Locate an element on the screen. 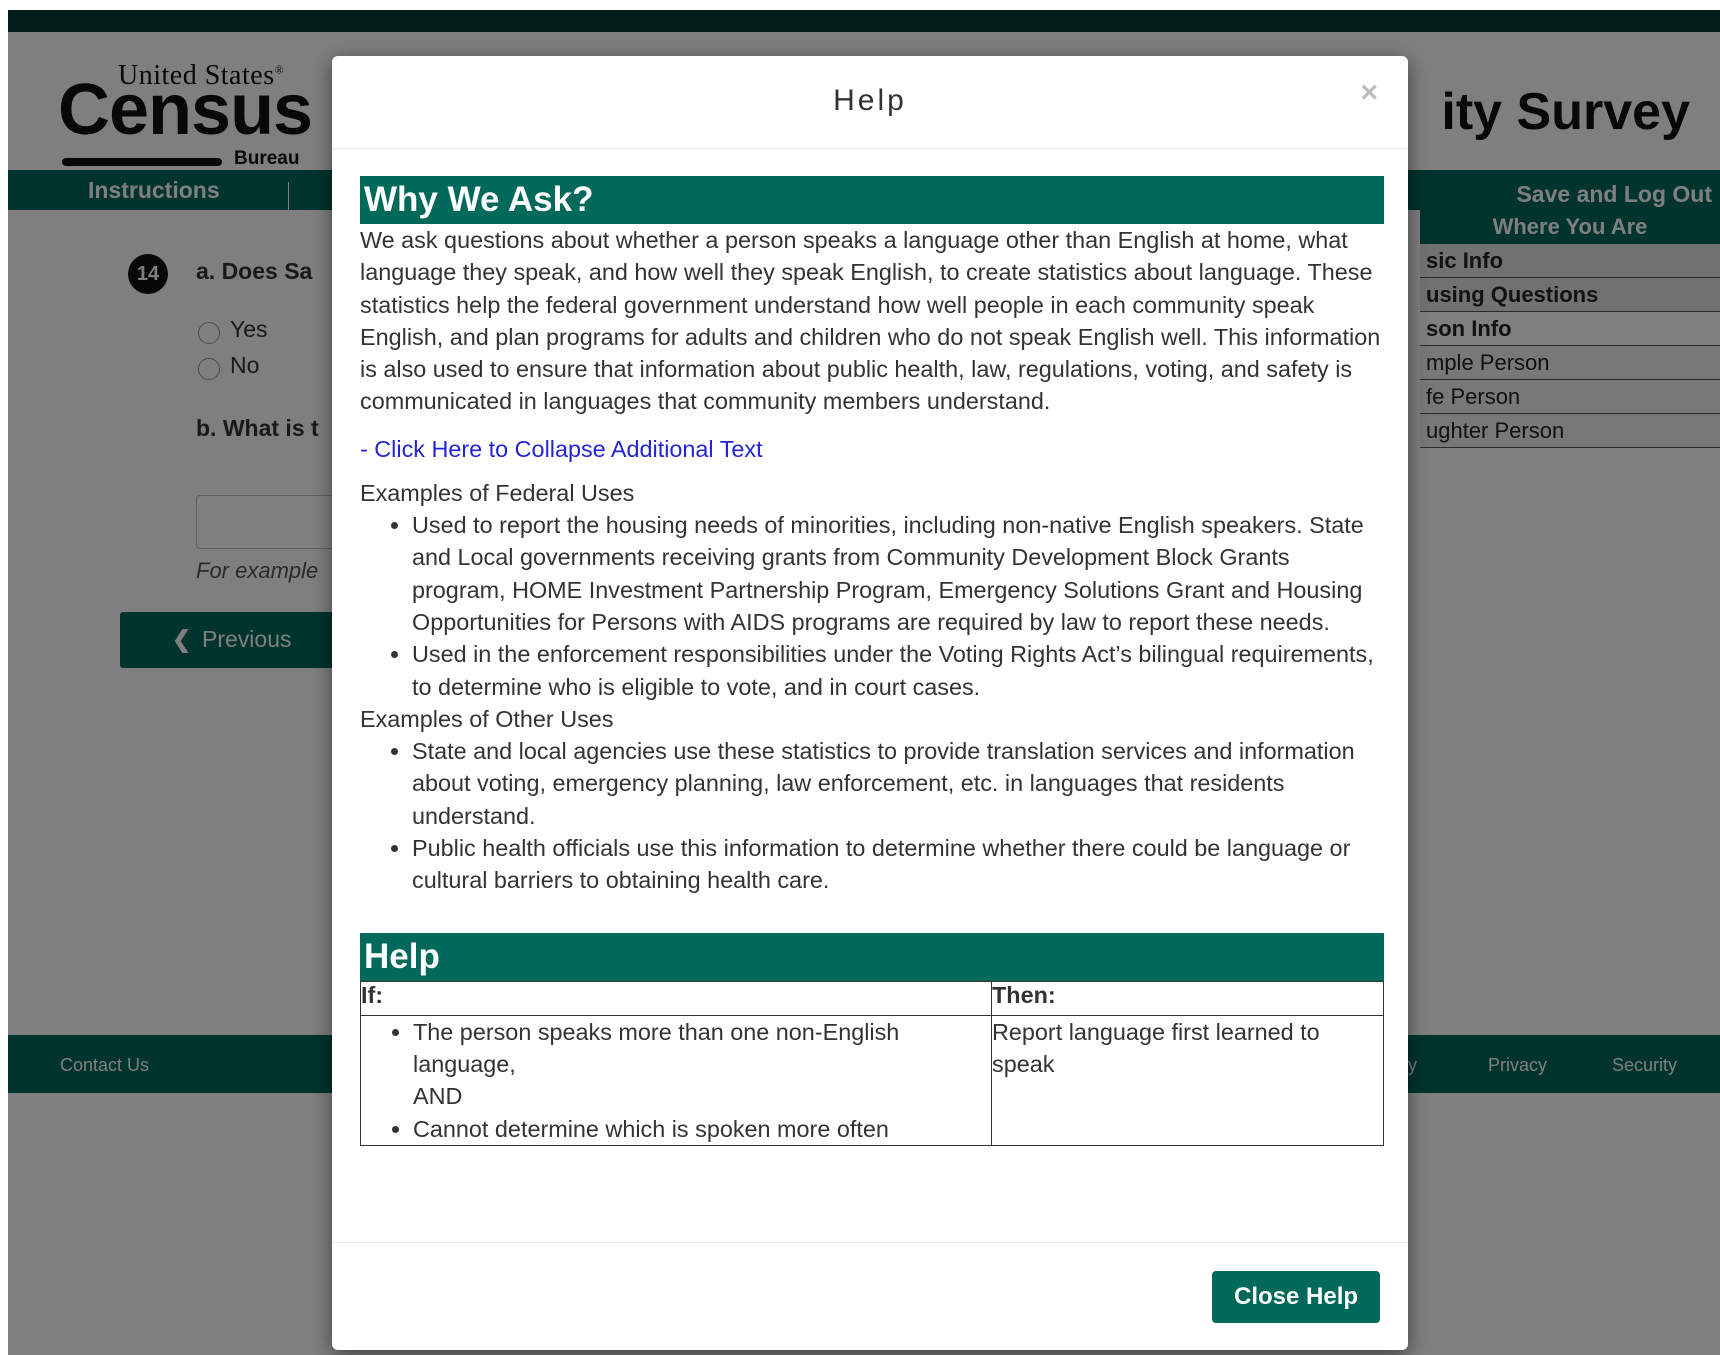 The width and height of the screenshot is (1720, 1355). and-label: AND is located at coordinates (438, 1096).